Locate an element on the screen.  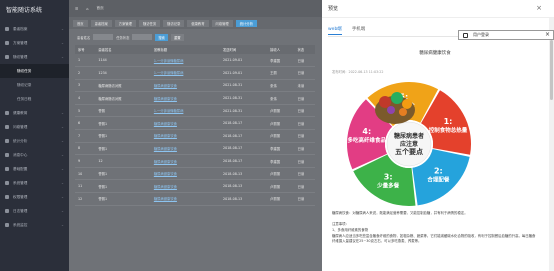
sidebar-item: 系统监控 ⌄ is located at coordinates (34, 225).